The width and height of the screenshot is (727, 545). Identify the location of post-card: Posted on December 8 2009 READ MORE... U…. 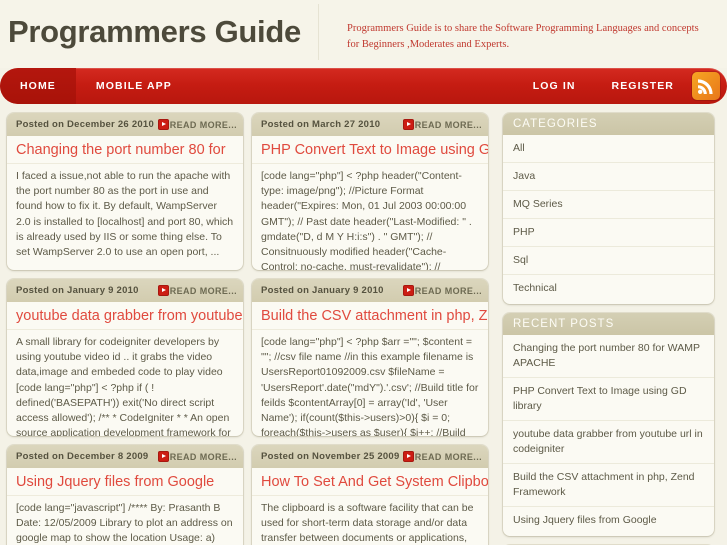
(125, 495).